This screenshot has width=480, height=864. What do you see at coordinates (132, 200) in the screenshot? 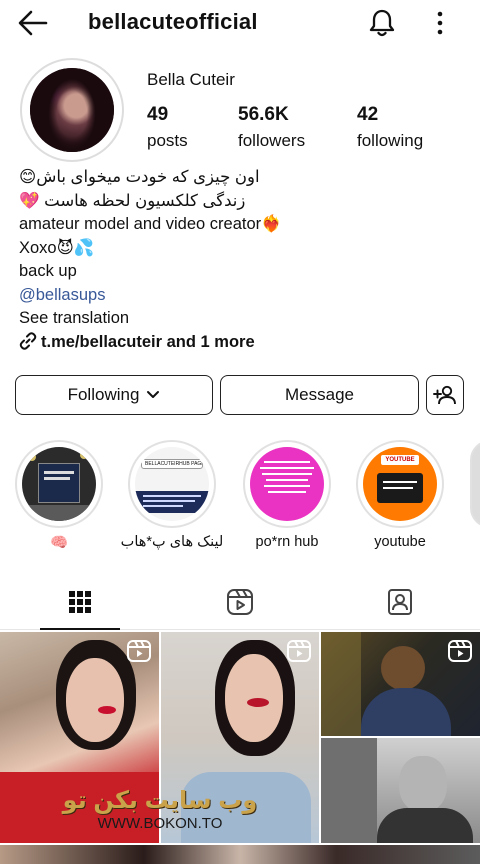
I see `bio-line-2: زندگی کلکسیون لحظه هاست 💖` at bounding box center [132, 200].